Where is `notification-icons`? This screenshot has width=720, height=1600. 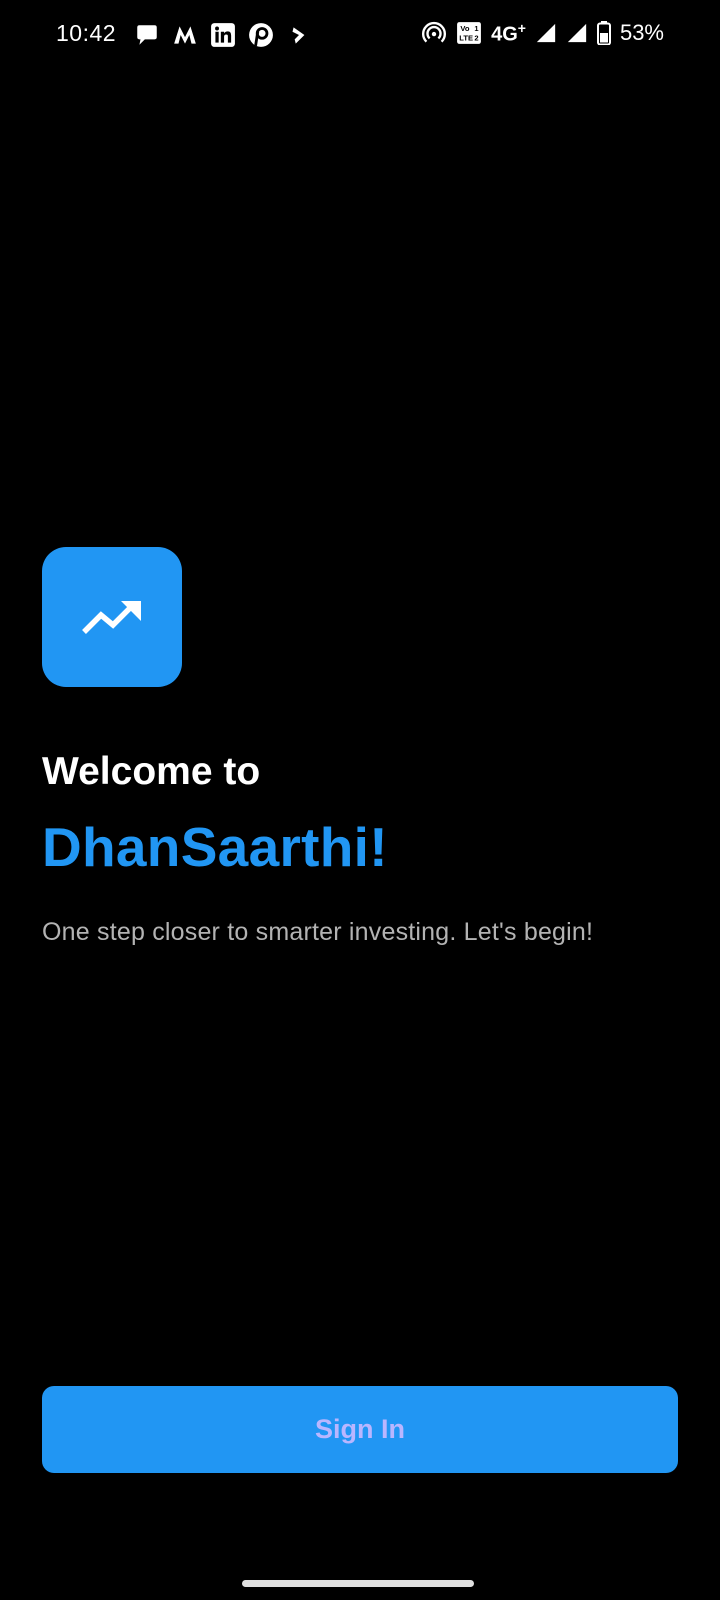
notification-icons is located at coordinates (223, 35).